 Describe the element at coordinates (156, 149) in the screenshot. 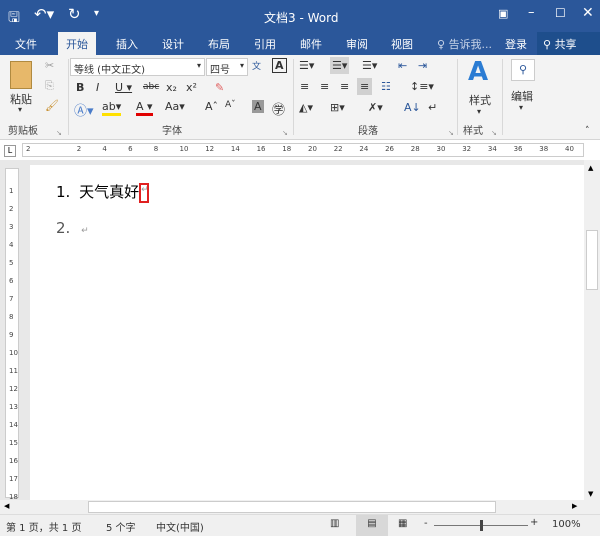

I see `ruler-number: 8` at that location.